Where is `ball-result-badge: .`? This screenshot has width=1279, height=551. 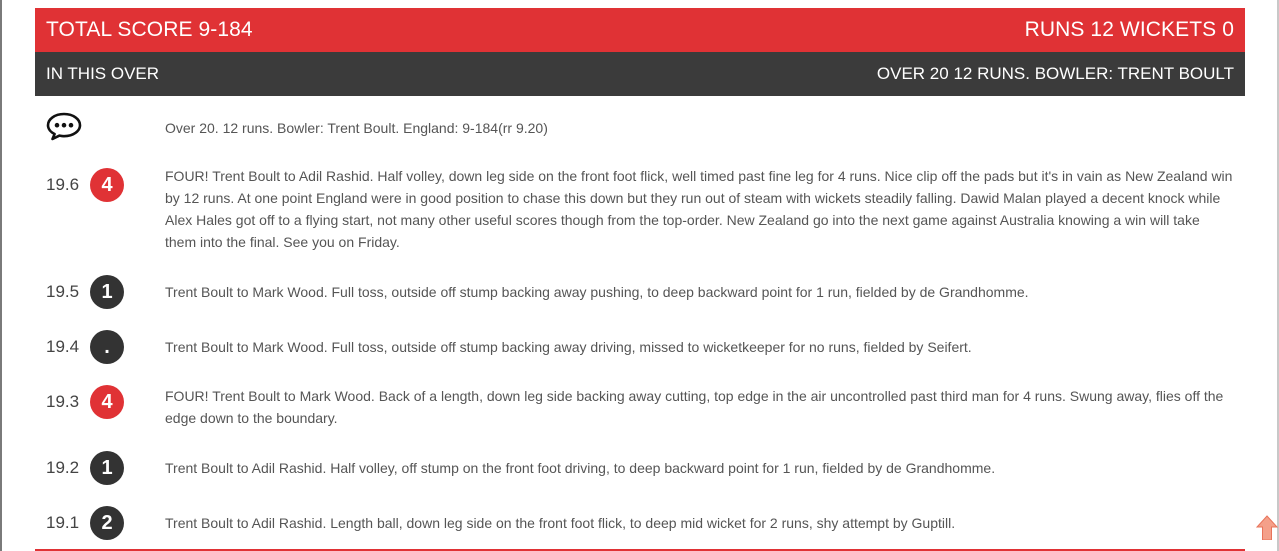
ball-result-badge: . is located at coordinates (107, 347).